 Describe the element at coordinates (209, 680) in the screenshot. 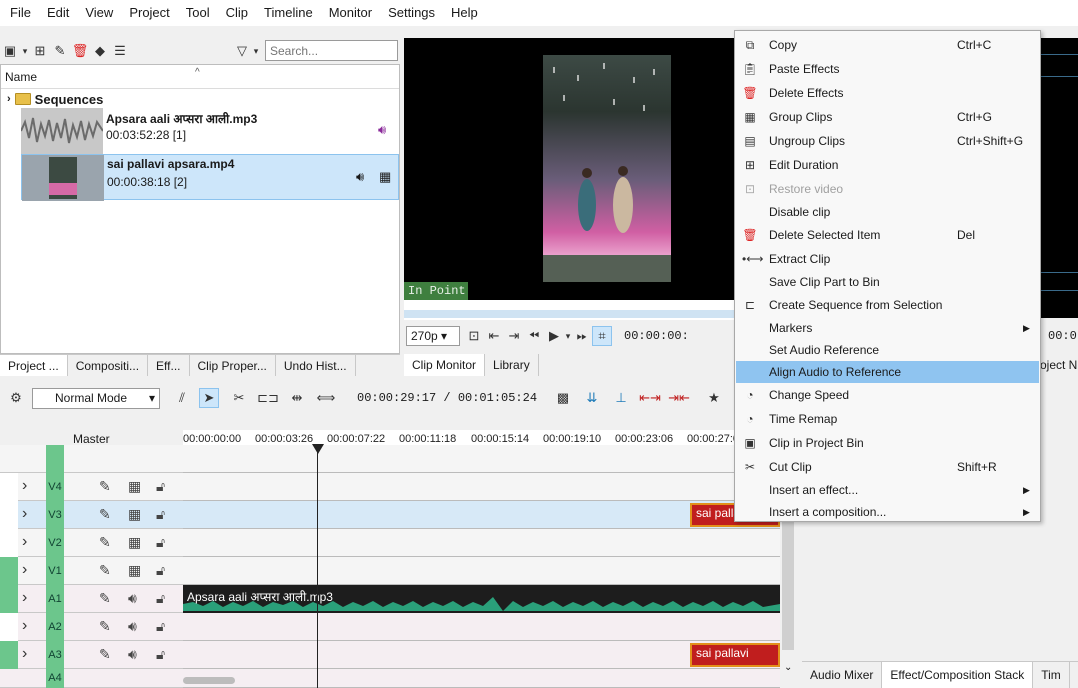

I see `timeline-horizontal-scrollbar` at that location.